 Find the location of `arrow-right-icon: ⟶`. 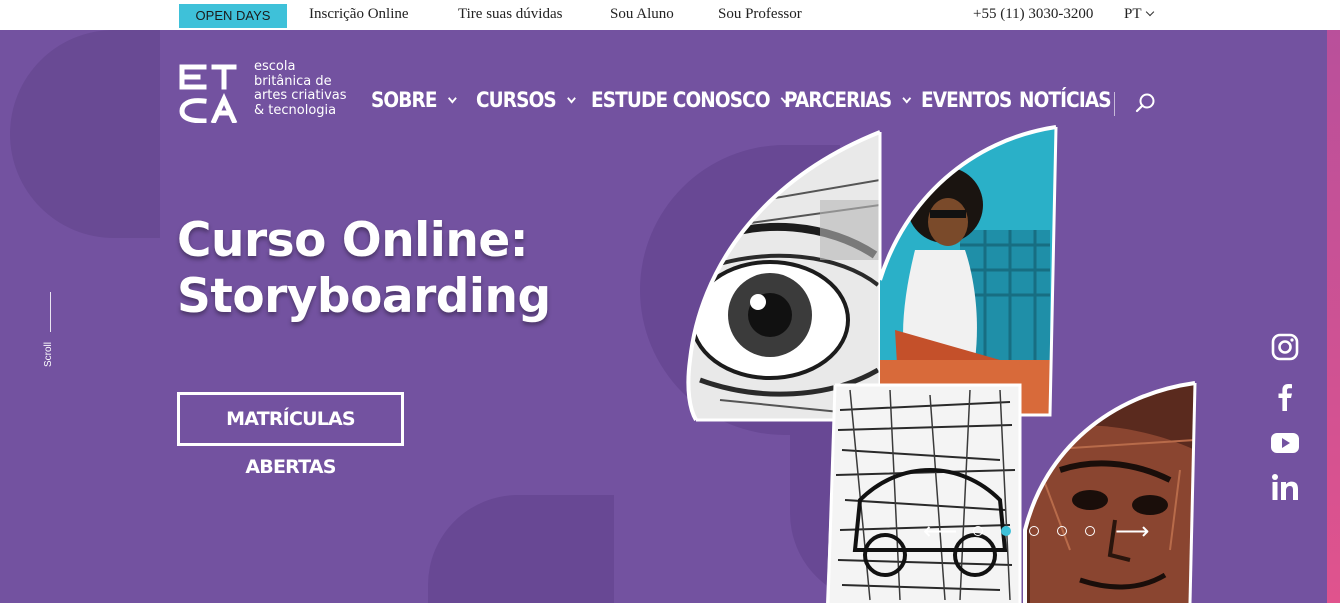

arrow-right-icon: ⟶ is located at coordinates (1132, 531).